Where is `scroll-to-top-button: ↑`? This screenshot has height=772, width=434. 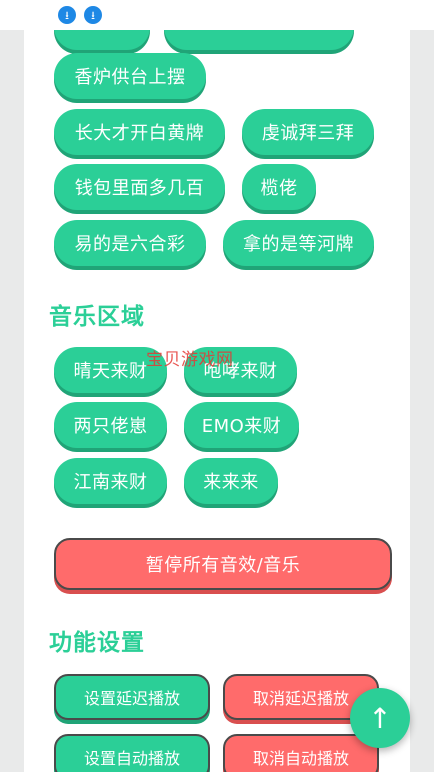 scroll-to-top-button: ↑ is located at coordinates (380, 718).